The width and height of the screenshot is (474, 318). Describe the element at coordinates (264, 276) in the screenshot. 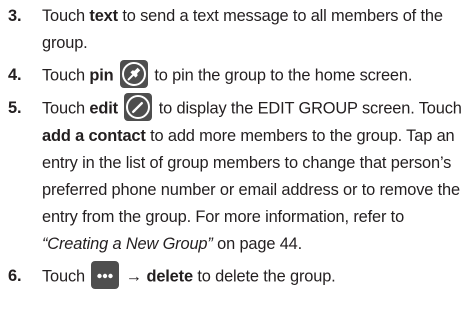

I see `step-text: to delete the group.` at that location.